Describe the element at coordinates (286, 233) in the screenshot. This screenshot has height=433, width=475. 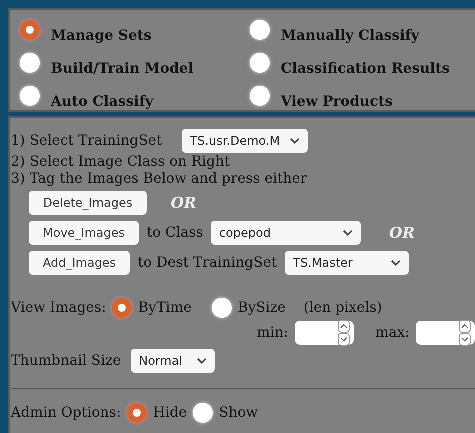
I see `class-select: copepod` at that location.